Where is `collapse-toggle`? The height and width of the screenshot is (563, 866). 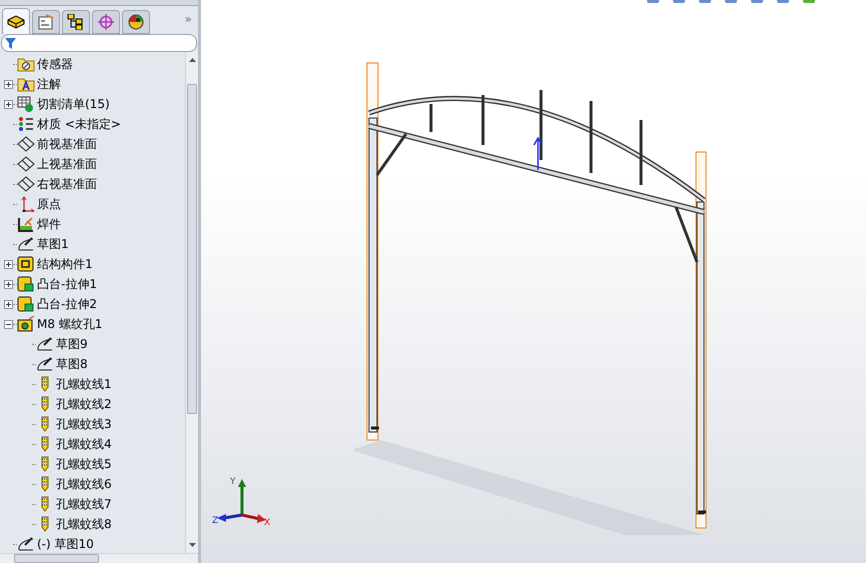
collapse-toggle is located at coordinates (8, 324).